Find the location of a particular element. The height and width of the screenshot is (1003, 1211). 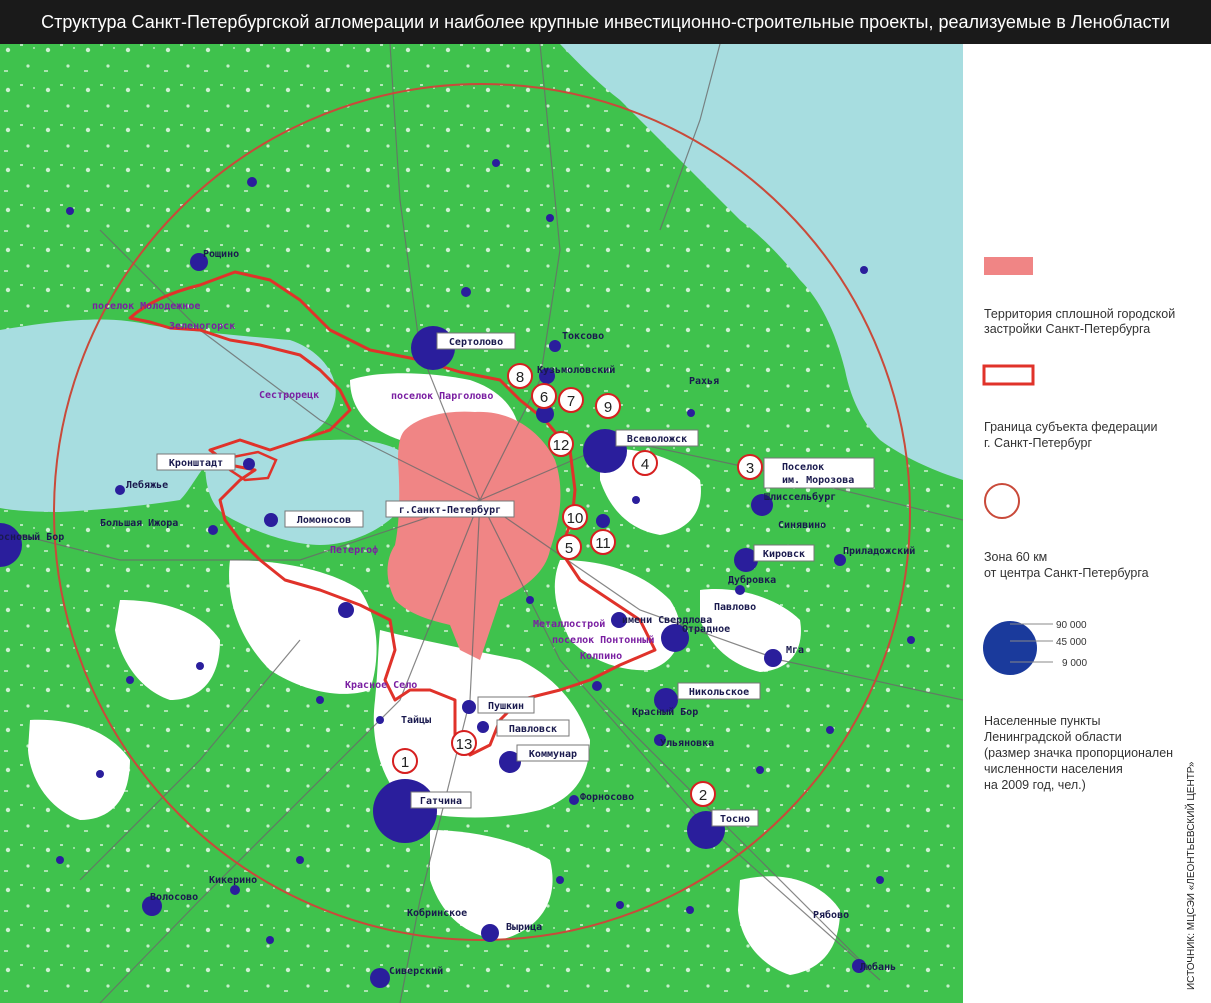

project-number: 1 is located at coordinates (405, 762).